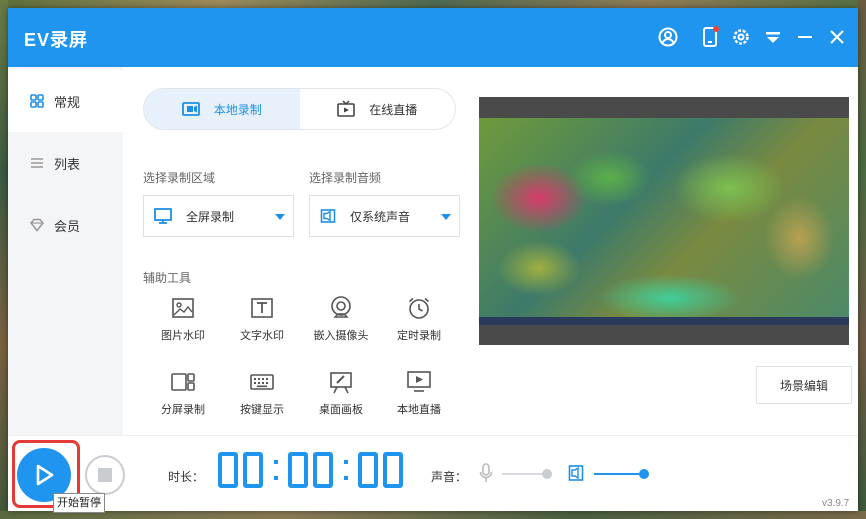 Image resolution: width=866 pixels, height=519 pixels. Describe the element at coordinates (341, 383) in the screenshot. I see `easel-icon` at that location.